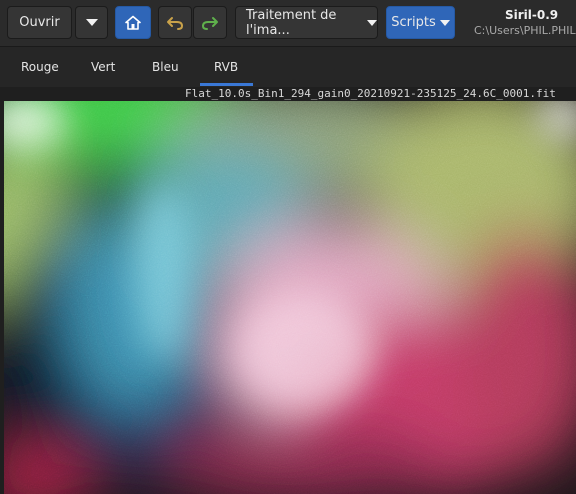  What do you see at coordinates (532, 15) in the screenshot?
I see `app-title: Siril-0.9` at bounding box center [532, 15].